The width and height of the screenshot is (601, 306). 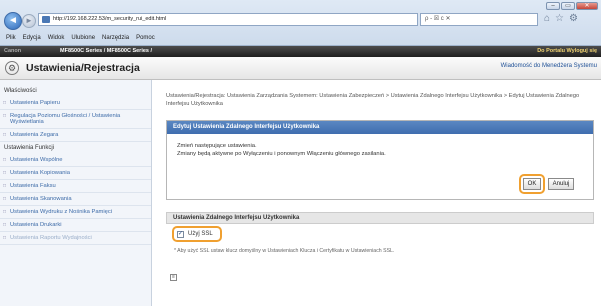 What do you see at coordinates (479, 19) in the screenshot?
I see `address-controls: ρ - ☒ c ✕` at bounding box center [479, 19].